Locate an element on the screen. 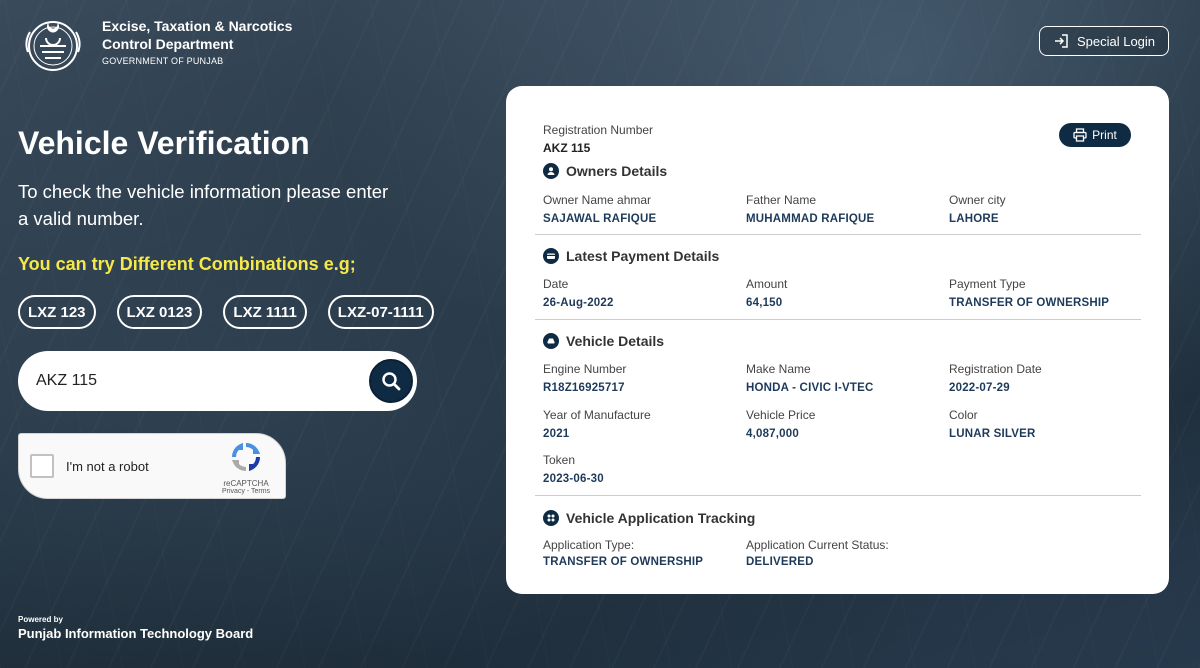 The height and width of the screenshot is (668, 1200). search-icon is located at coordinates (391, 381).